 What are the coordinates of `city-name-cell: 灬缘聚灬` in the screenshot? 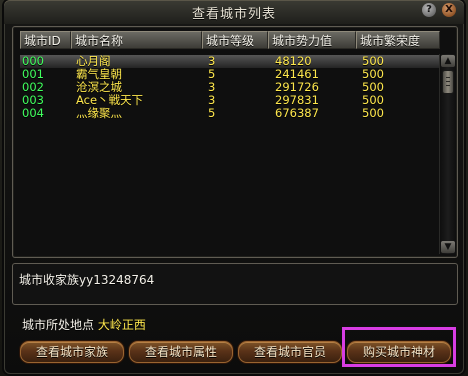 It's located at (99, 113).